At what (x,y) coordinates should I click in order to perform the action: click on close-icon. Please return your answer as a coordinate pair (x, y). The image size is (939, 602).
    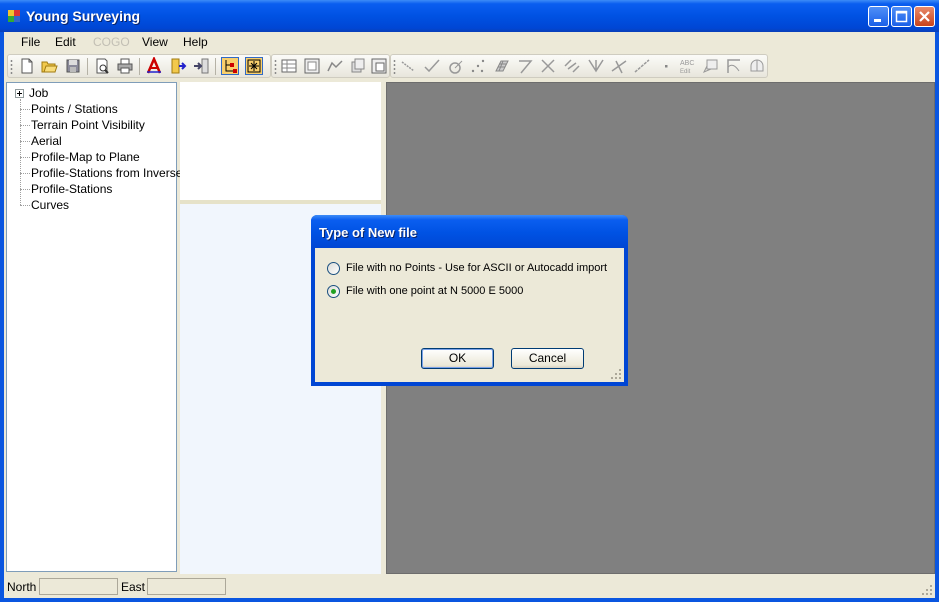
    Looking at the image, I should click on (924, 16).